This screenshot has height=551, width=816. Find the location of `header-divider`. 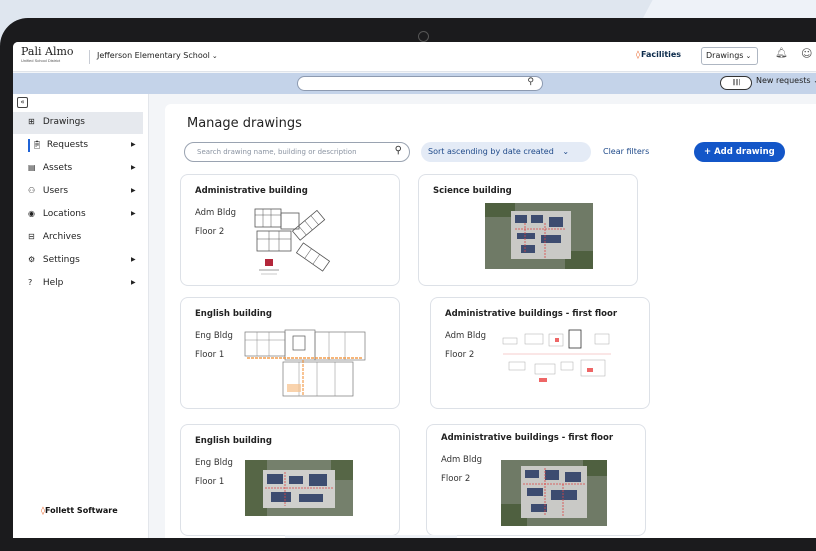

header-divider is located at coordinates (89, 57).